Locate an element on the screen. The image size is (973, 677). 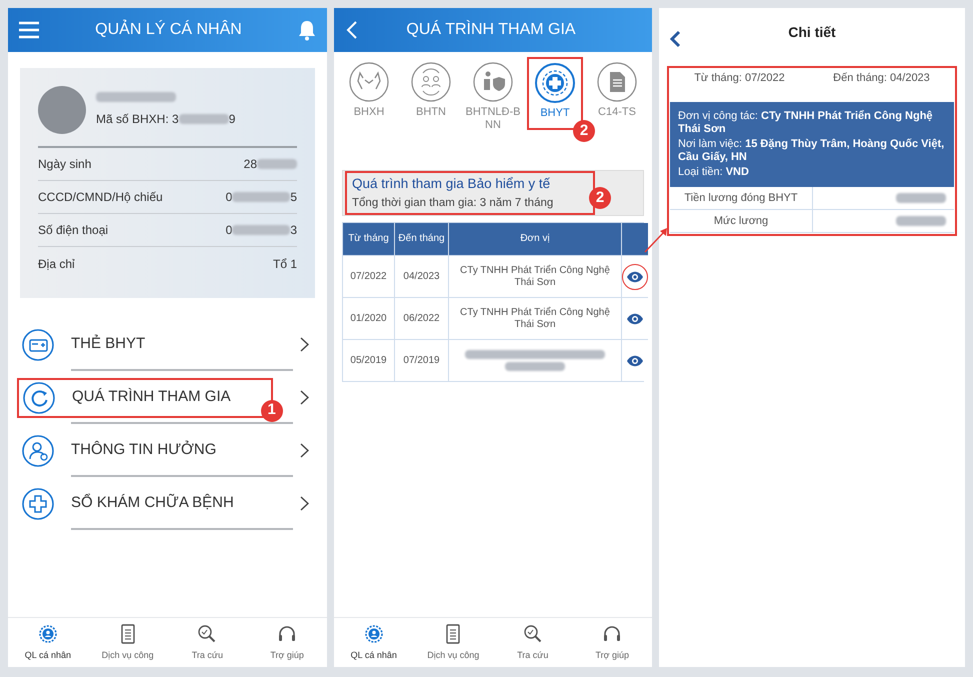
avatar-placeholder is located at coordinates (62, 110).